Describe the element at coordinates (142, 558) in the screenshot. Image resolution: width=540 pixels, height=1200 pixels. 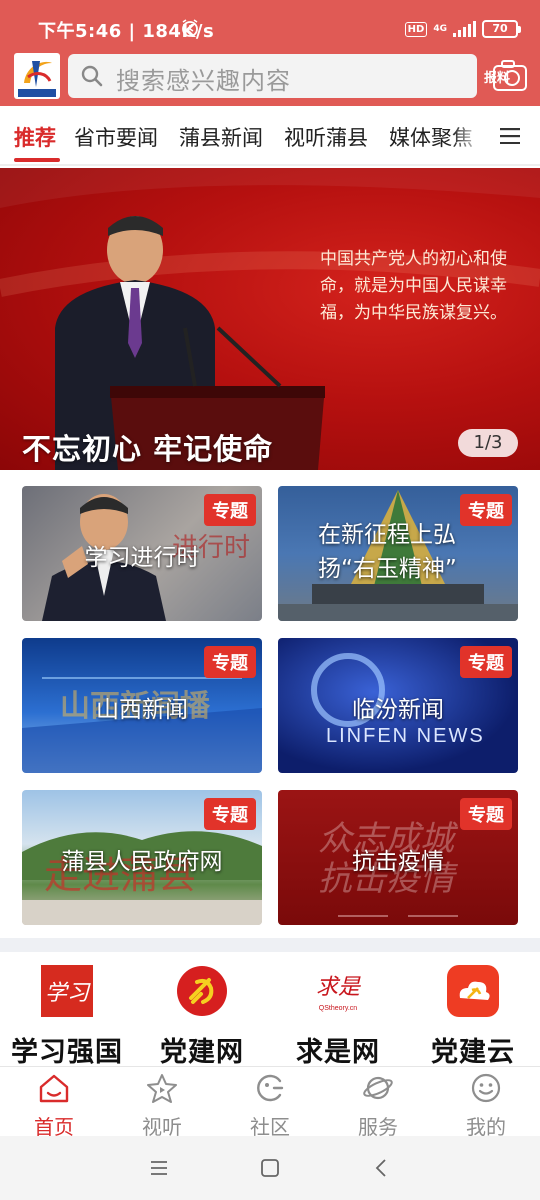
I see `topic-title: 学习进行时` at that location.